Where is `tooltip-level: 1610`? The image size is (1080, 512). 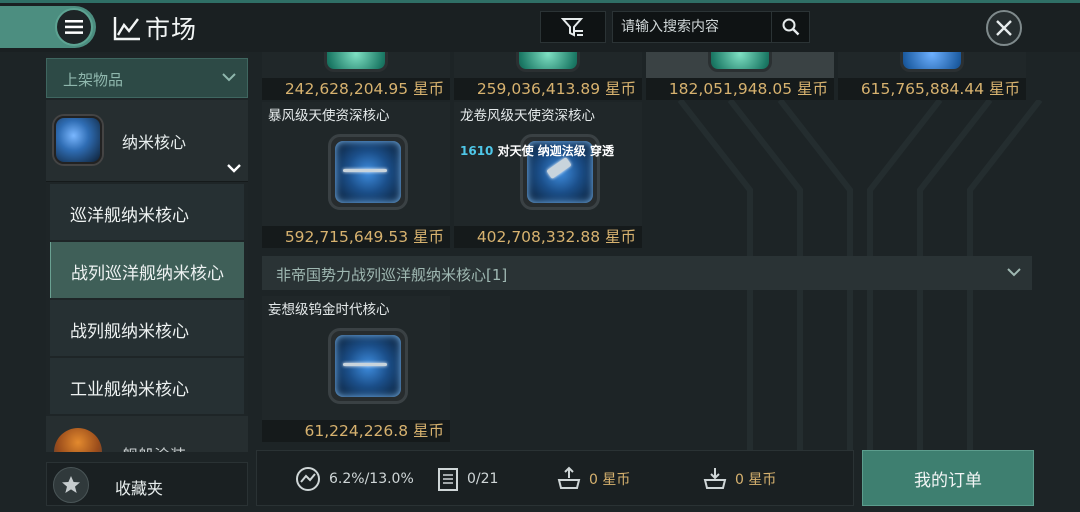
tooltip-level: 1610 is located at coordinates (477, 151).